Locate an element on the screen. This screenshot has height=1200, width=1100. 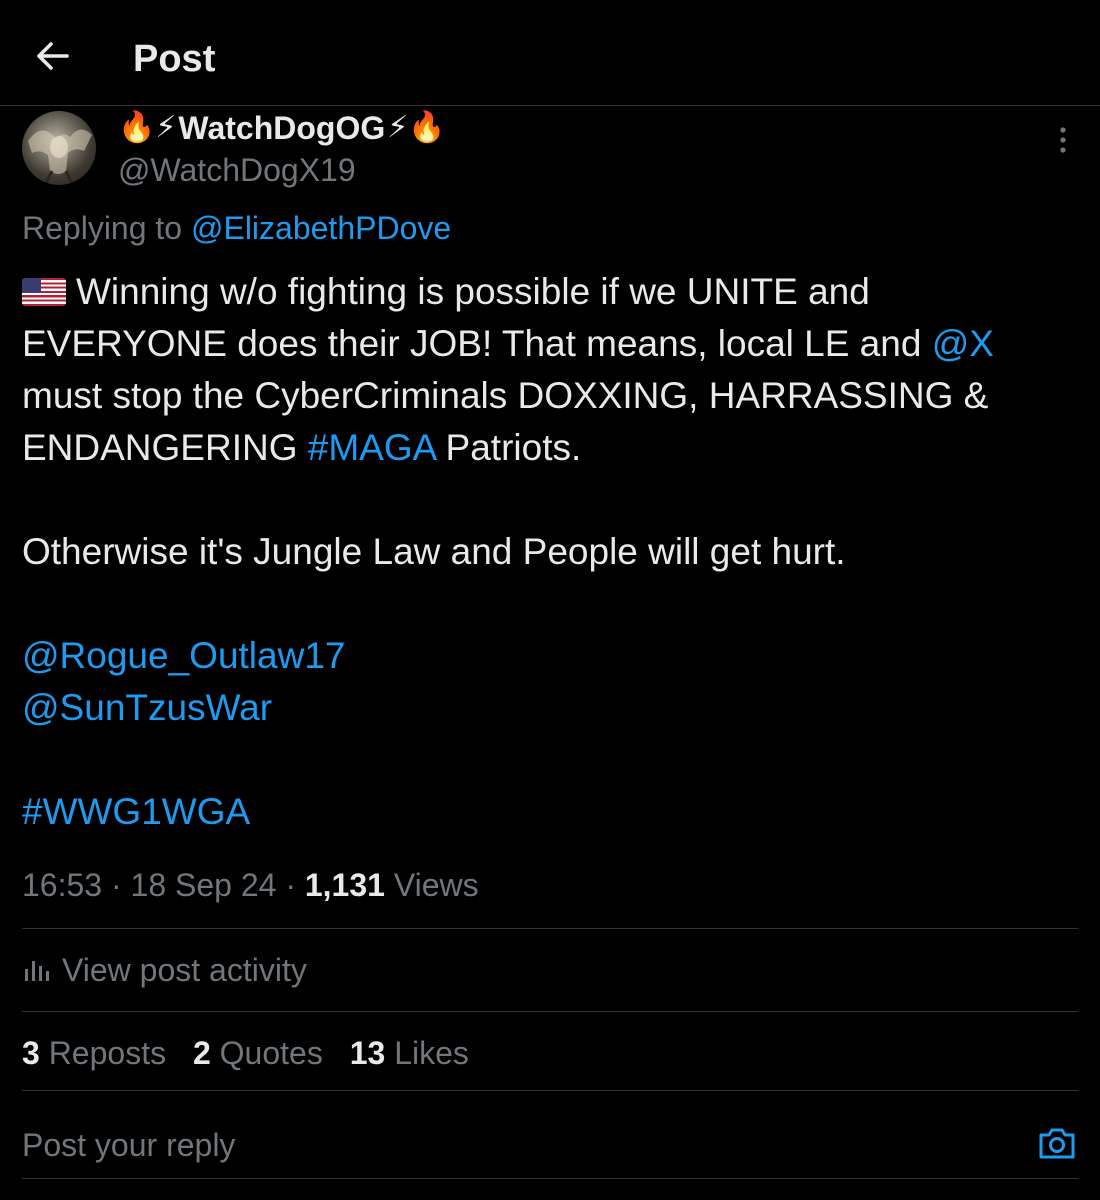
avatar-image is located at coordinates (60, 156).